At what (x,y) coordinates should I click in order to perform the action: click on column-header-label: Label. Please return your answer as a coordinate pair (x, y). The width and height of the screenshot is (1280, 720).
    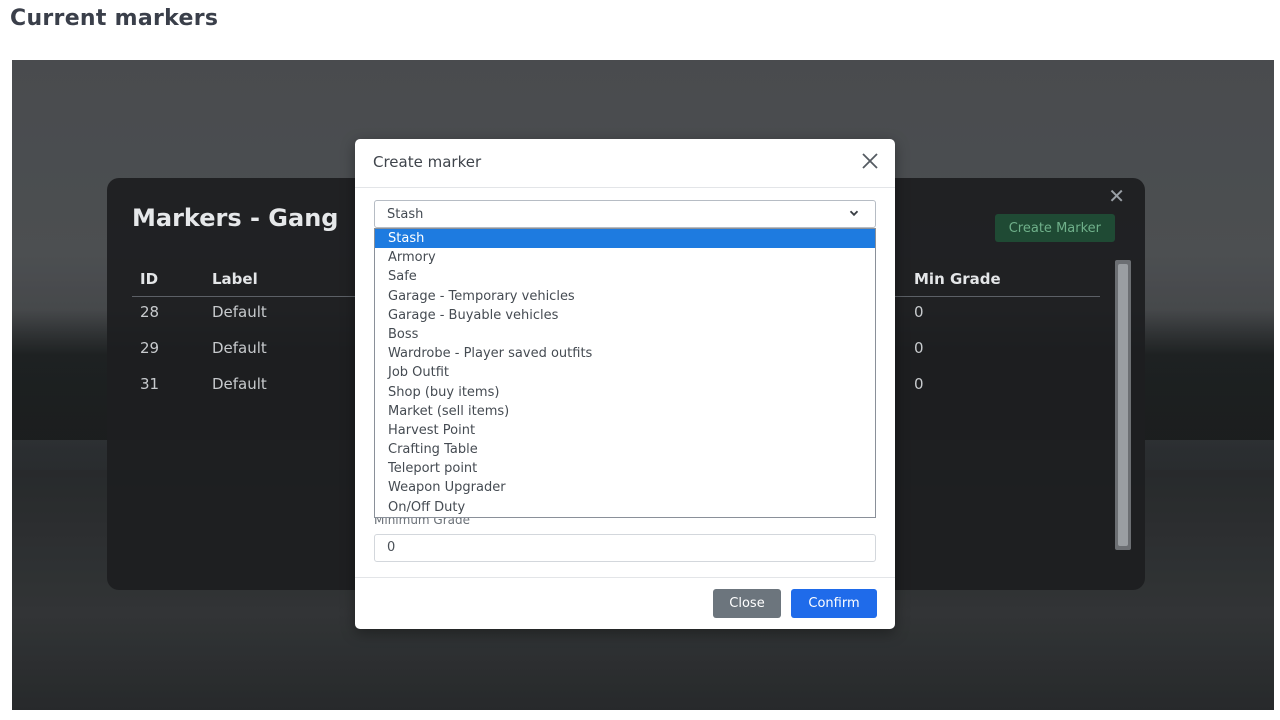
    Looking at the image, I should click on (235, 279).